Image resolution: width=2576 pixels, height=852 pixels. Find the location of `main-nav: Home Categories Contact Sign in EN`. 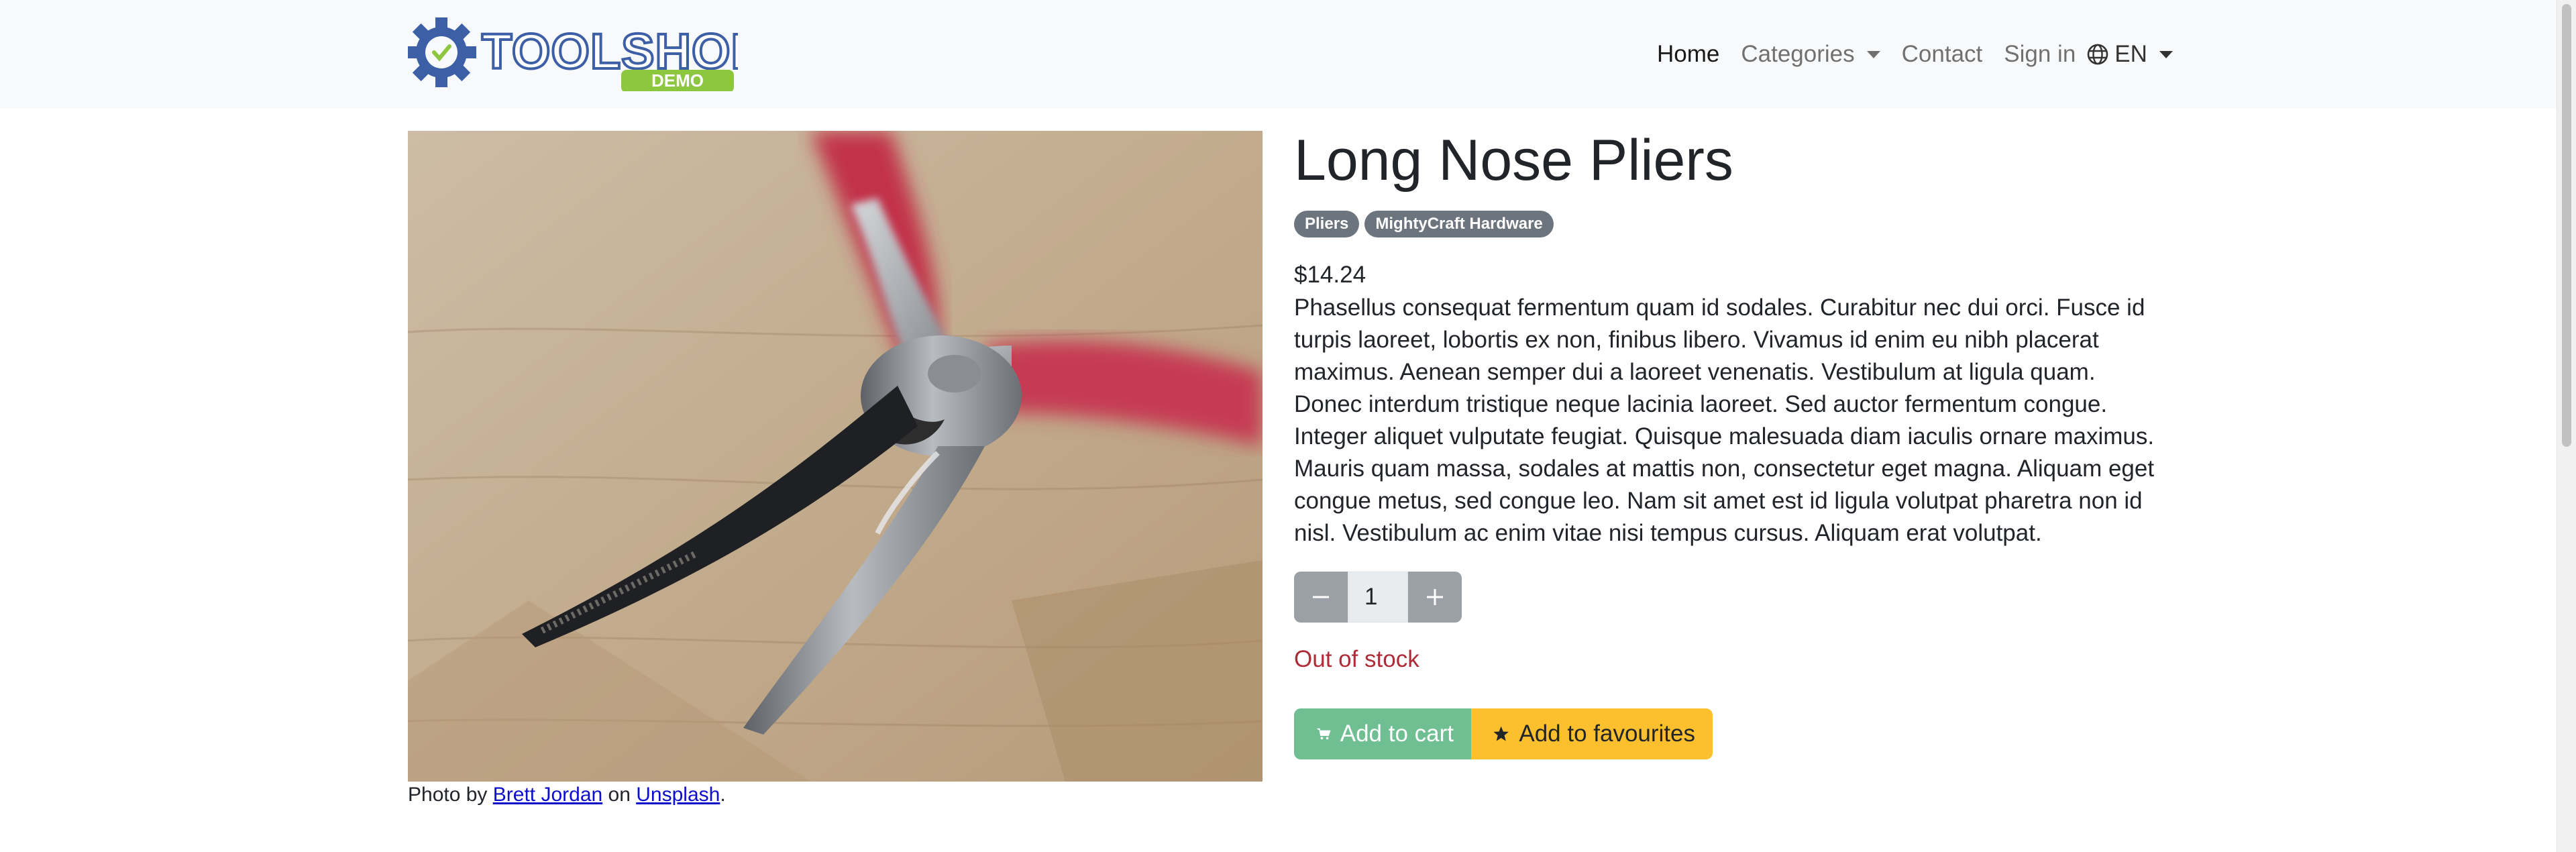

main-nav: Home Categories Contact Sign in EN is located at coordinates (1925, 54).